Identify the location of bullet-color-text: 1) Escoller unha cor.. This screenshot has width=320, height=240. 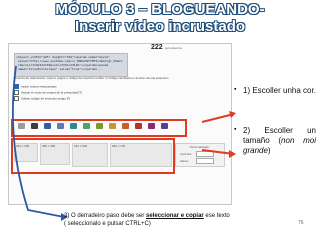
(279, 90).